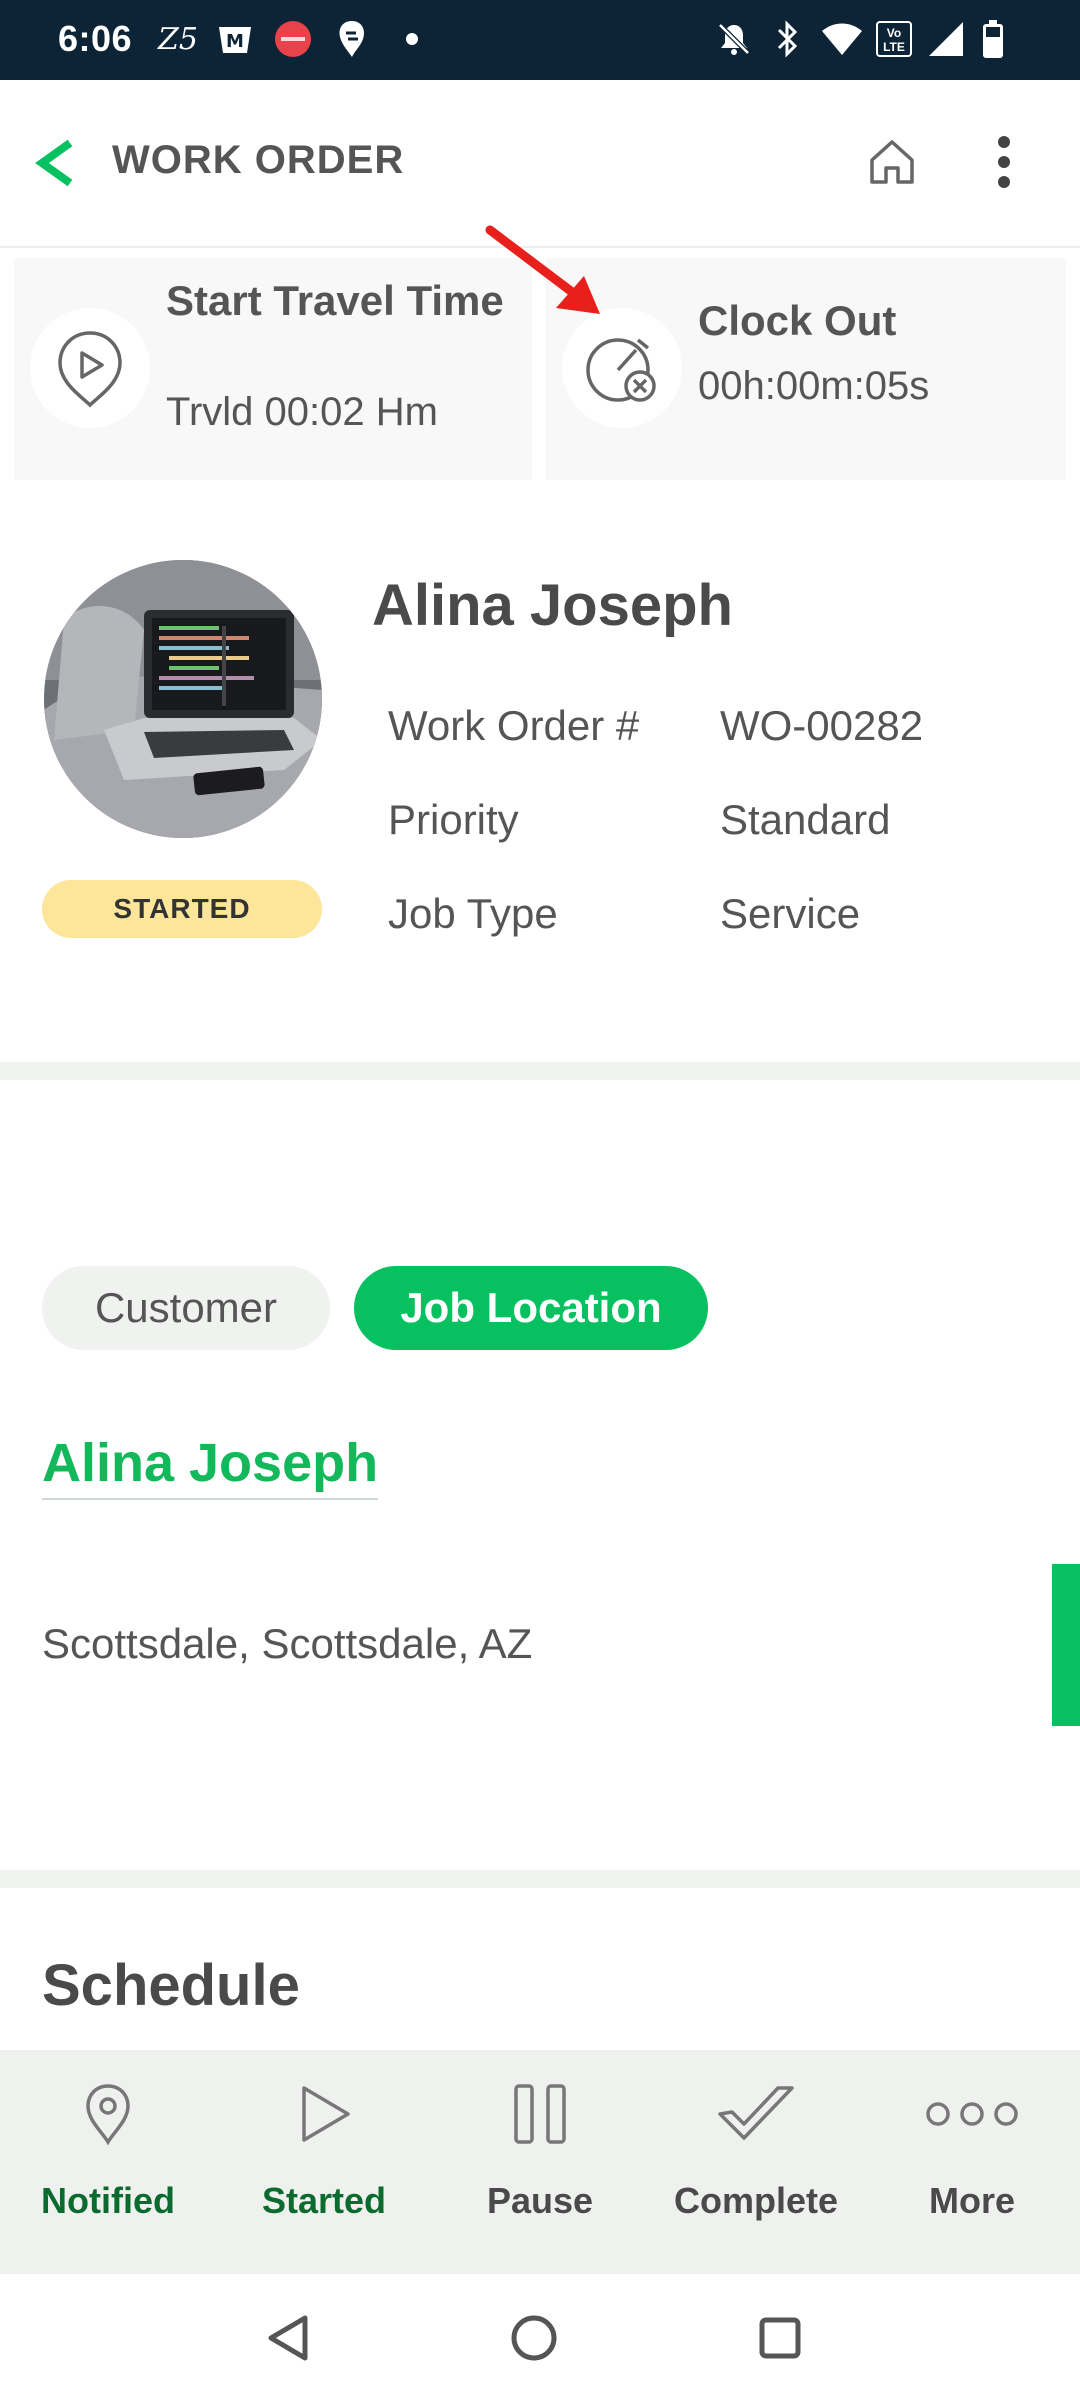 Image resolution: width=1080 pixels, height=2400 pixels. Describe the element at coordinates (235, 41) in the screenshot. I see `svg-text: M` at that location.